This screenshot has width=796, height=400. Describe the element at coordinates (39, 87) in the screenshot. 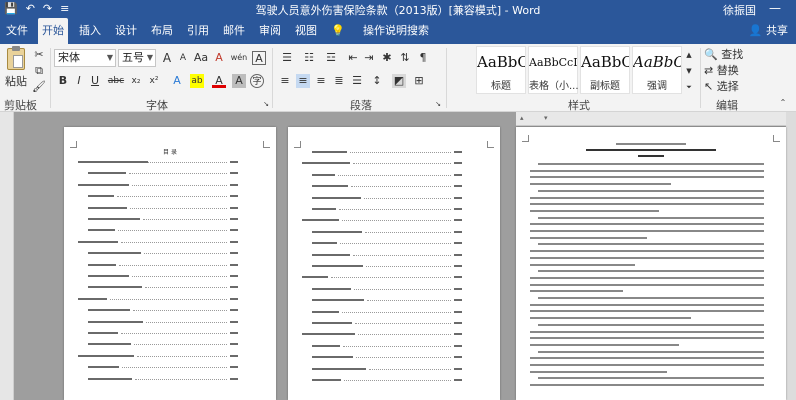

I see `format-painter-icon: 🖌` at that location.